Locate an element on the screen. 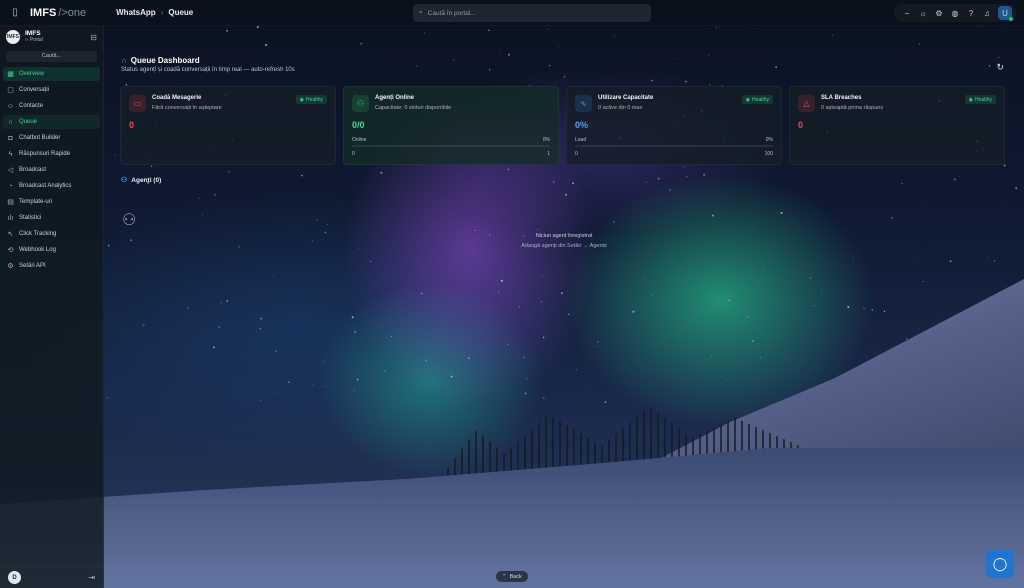  sidebar-item-broadcast: ◁ Broadcast is located at coordinates (51, 170).